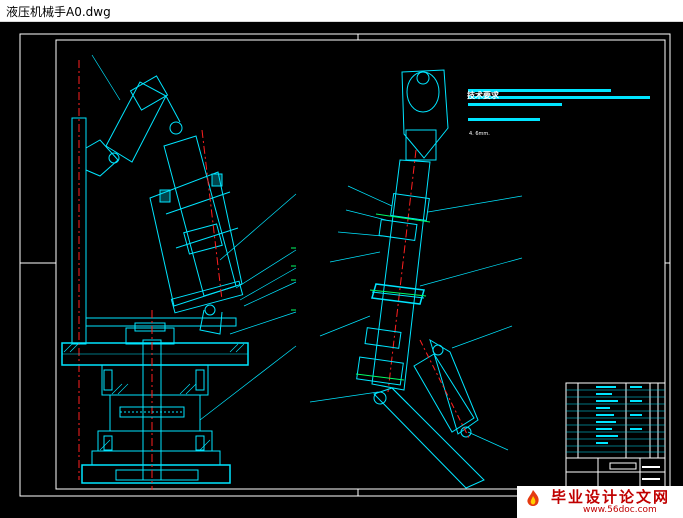  I want to click on watermark-title: 毕业设计论文网, so click(611, 497).